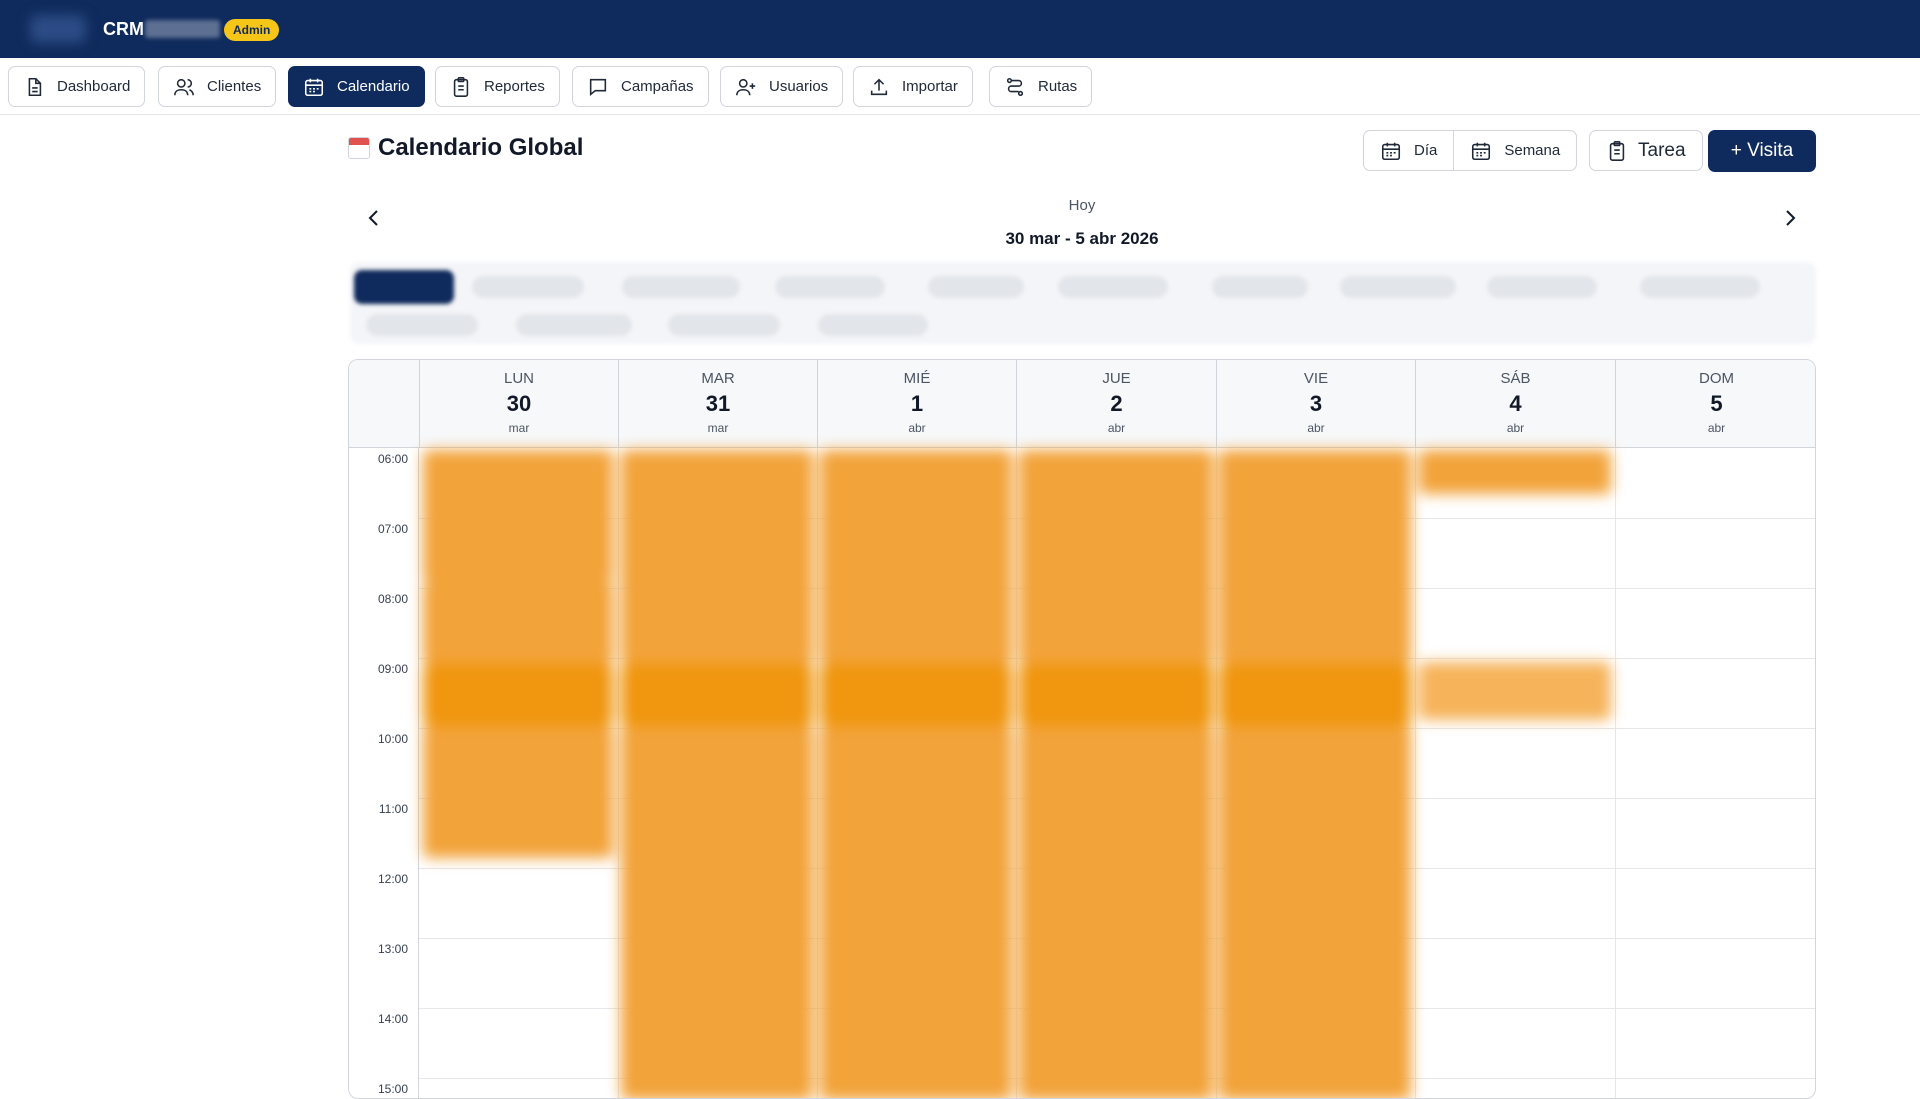 The image size is (1920, 1099). What do you see at coordinates (481, 147) in the screenshot?
I see `page-title-text: Calendario Global` at bounding box center [481, 147].